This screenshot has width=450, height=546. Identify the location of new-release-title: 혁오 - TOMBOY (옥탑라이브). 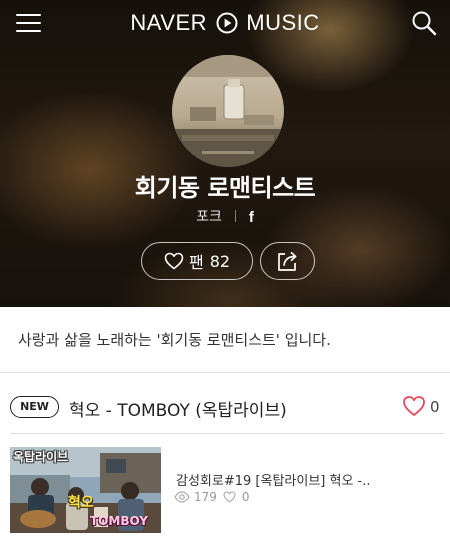
(178, 408).